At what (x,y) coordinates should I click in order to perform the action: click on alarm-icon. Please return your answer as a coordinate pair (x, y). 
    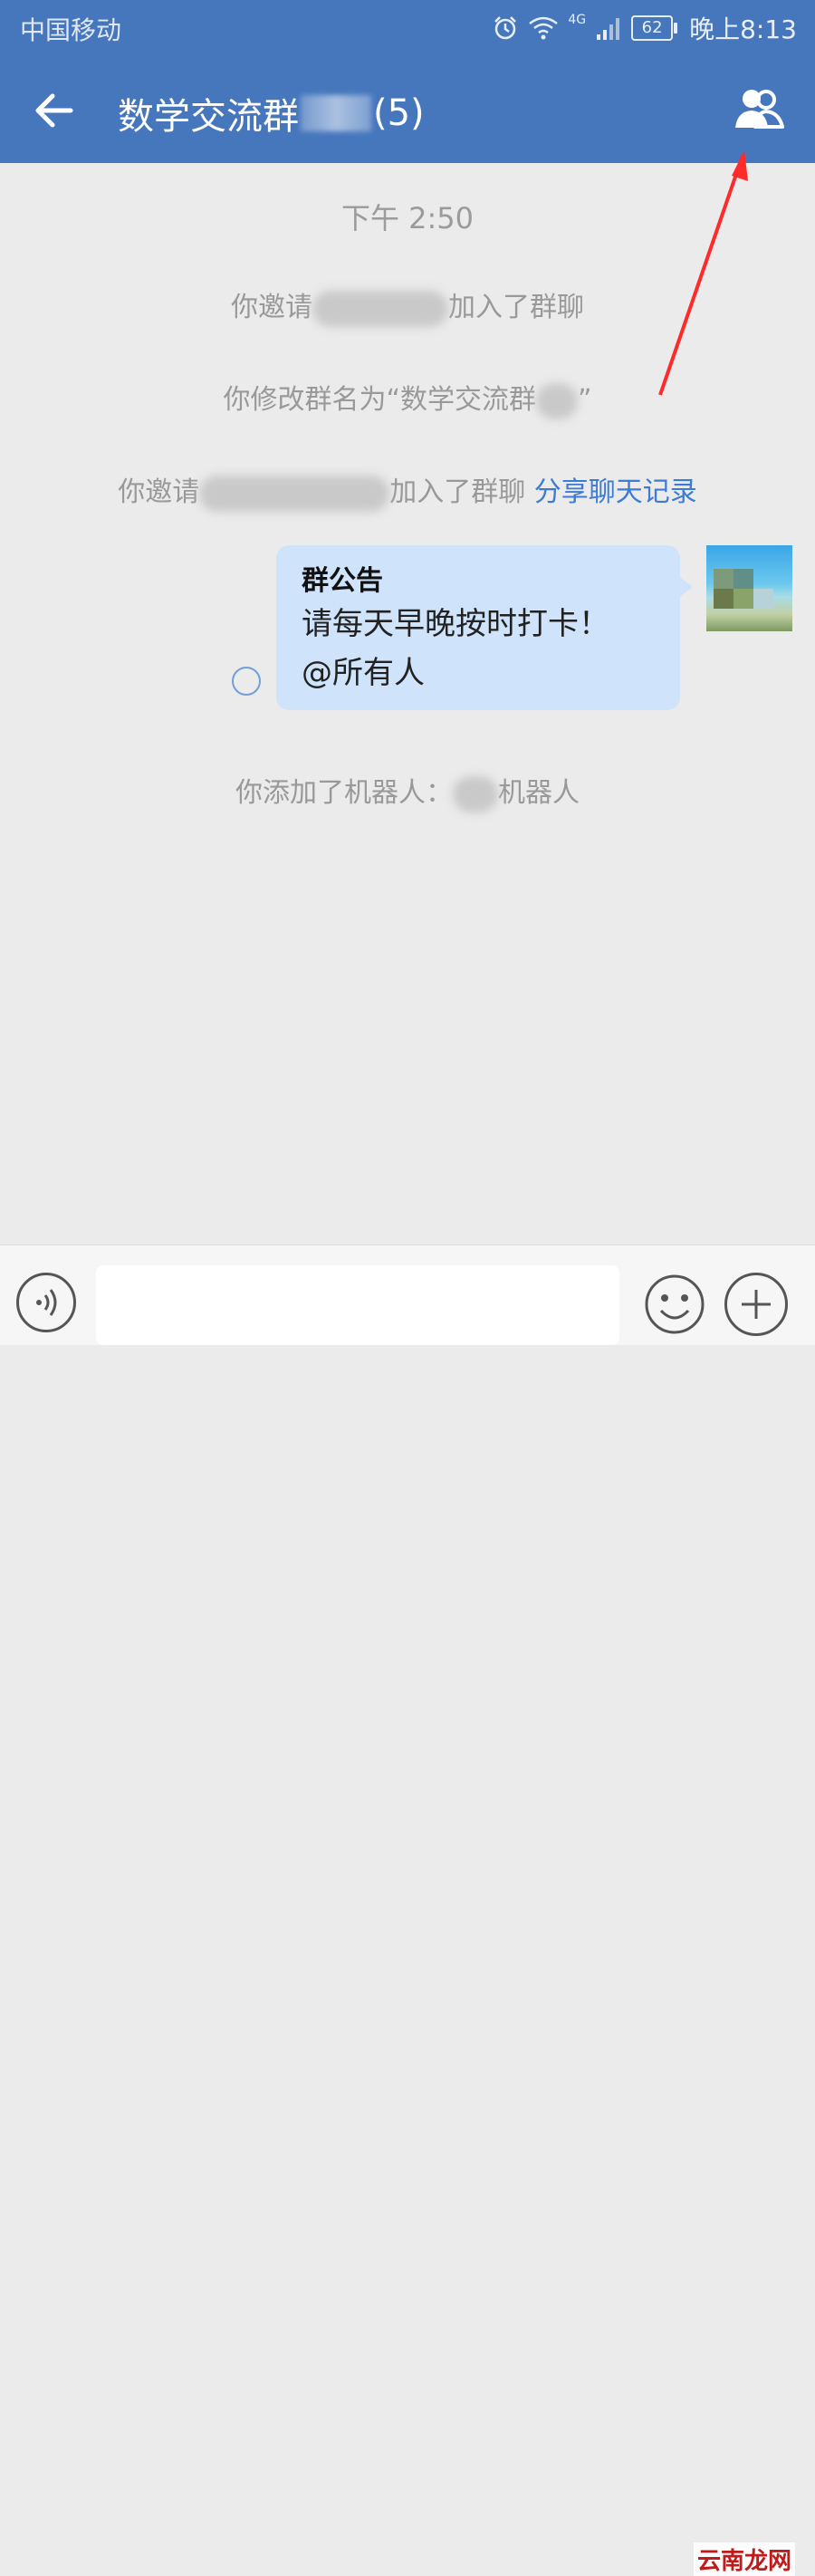
    Looking at the image, I should click on (505, 28).